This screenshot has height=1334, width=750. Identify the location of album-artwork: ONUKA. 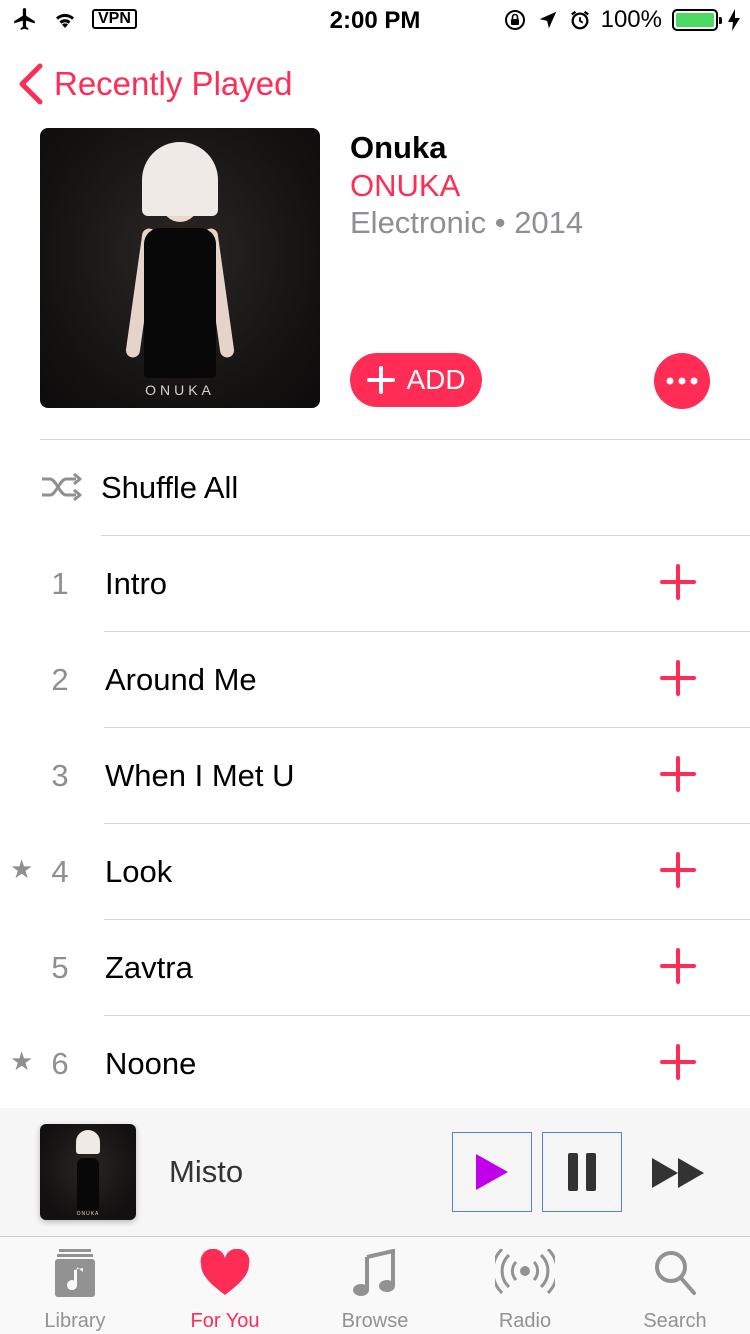
(180, 268).